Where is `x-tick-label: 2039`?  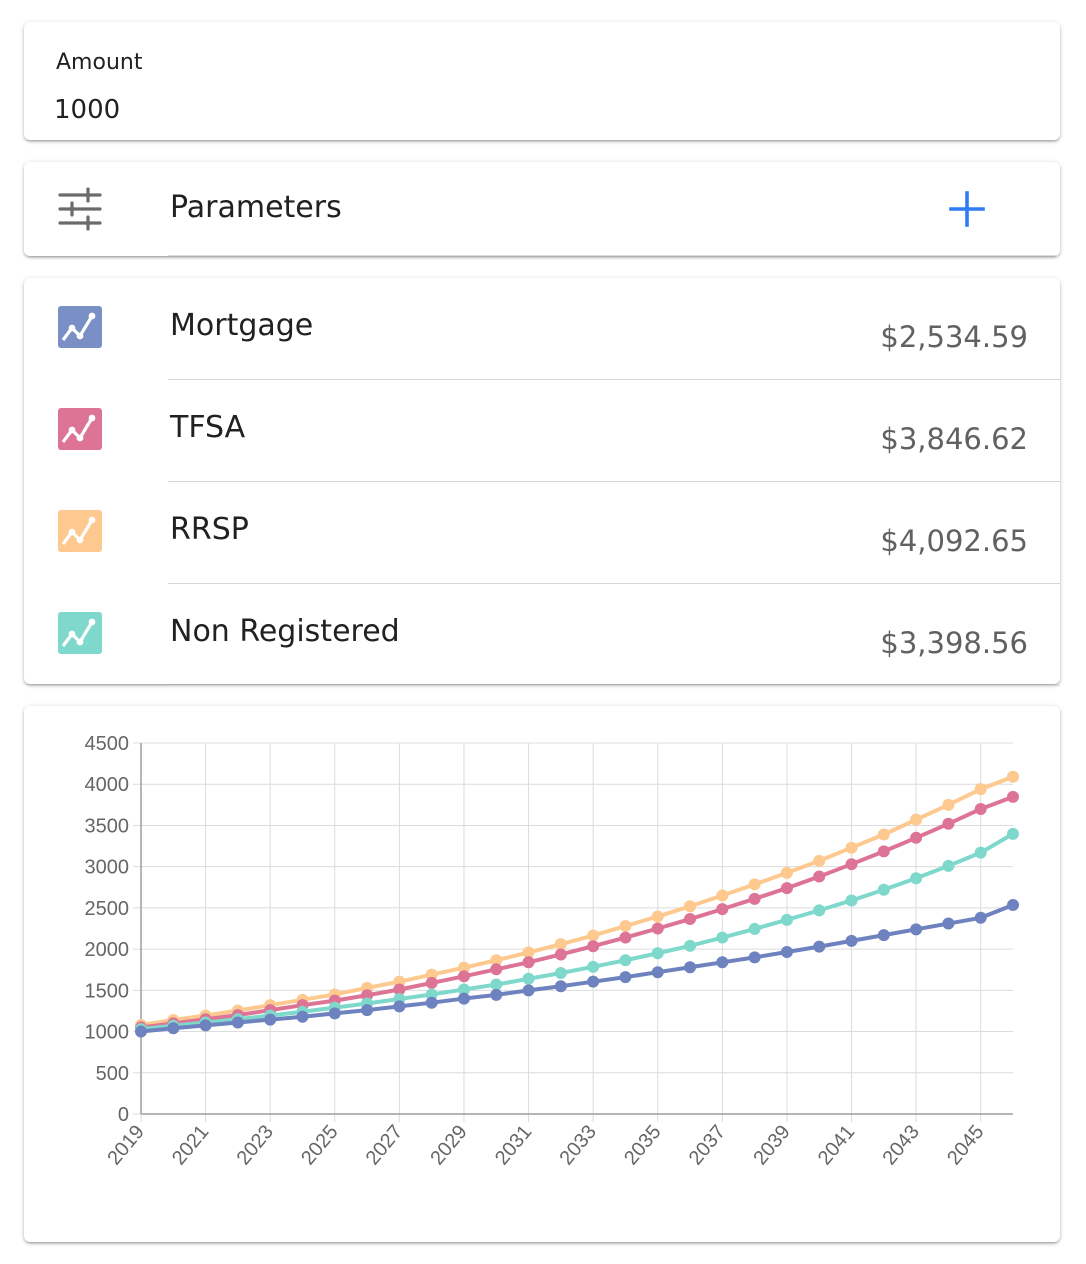
x-tick-label: 2039 is located at coordinates (771, 1145).